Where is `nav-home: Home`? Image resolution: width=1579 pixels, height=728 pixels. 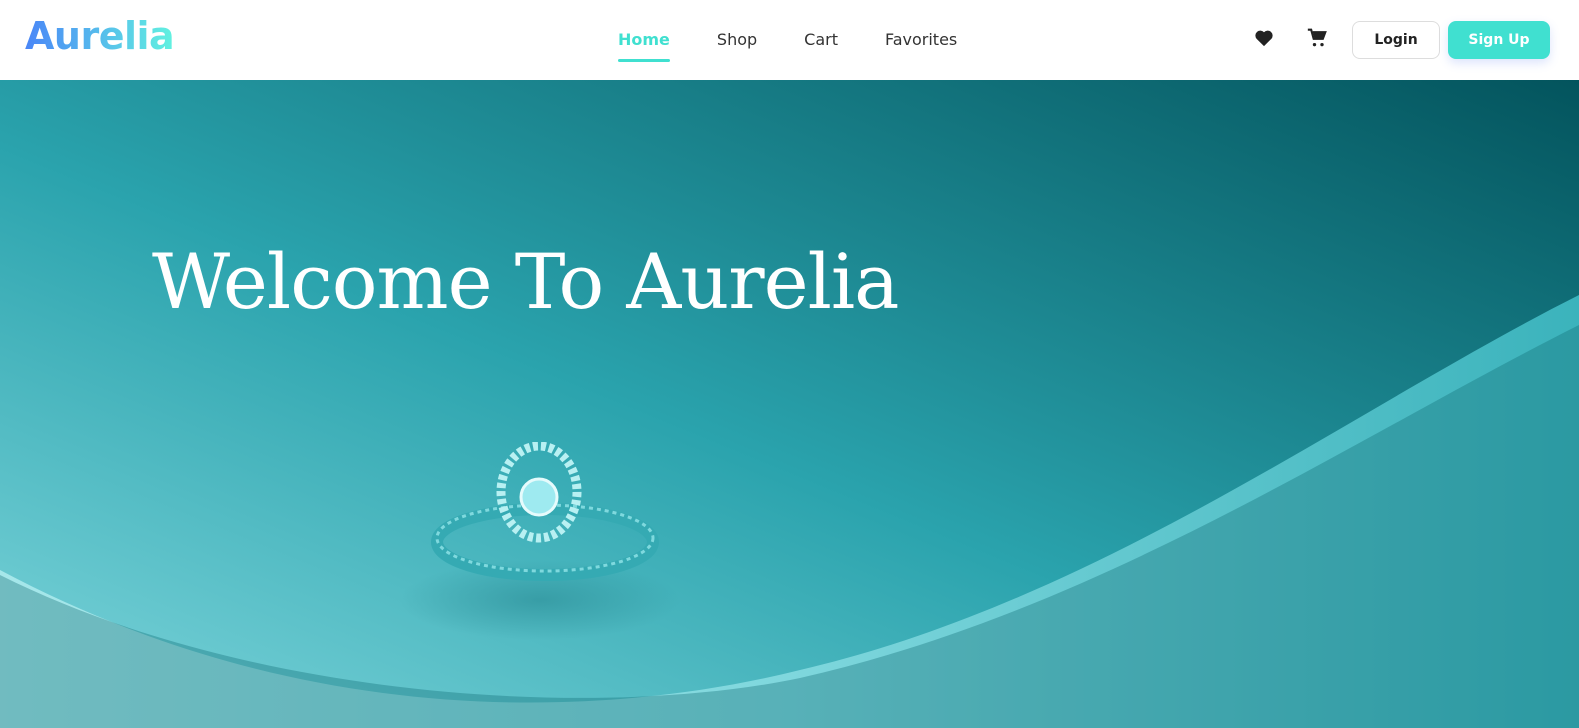 nav-home: Home is located at coordinates (644, 46).